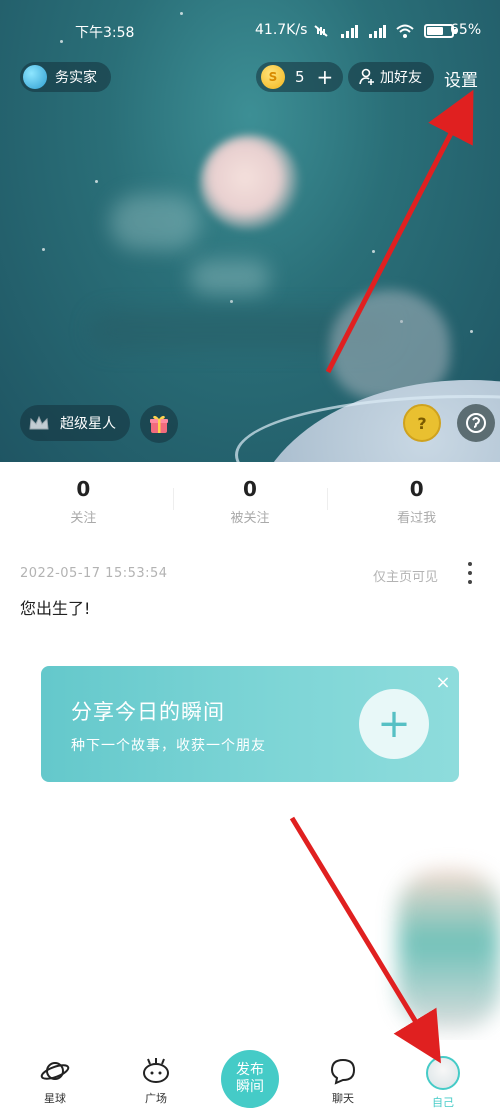  Describe the element at coordinates (406, 577) in the screenshot. I see `post-visibility: 仅主页可见` at that location.